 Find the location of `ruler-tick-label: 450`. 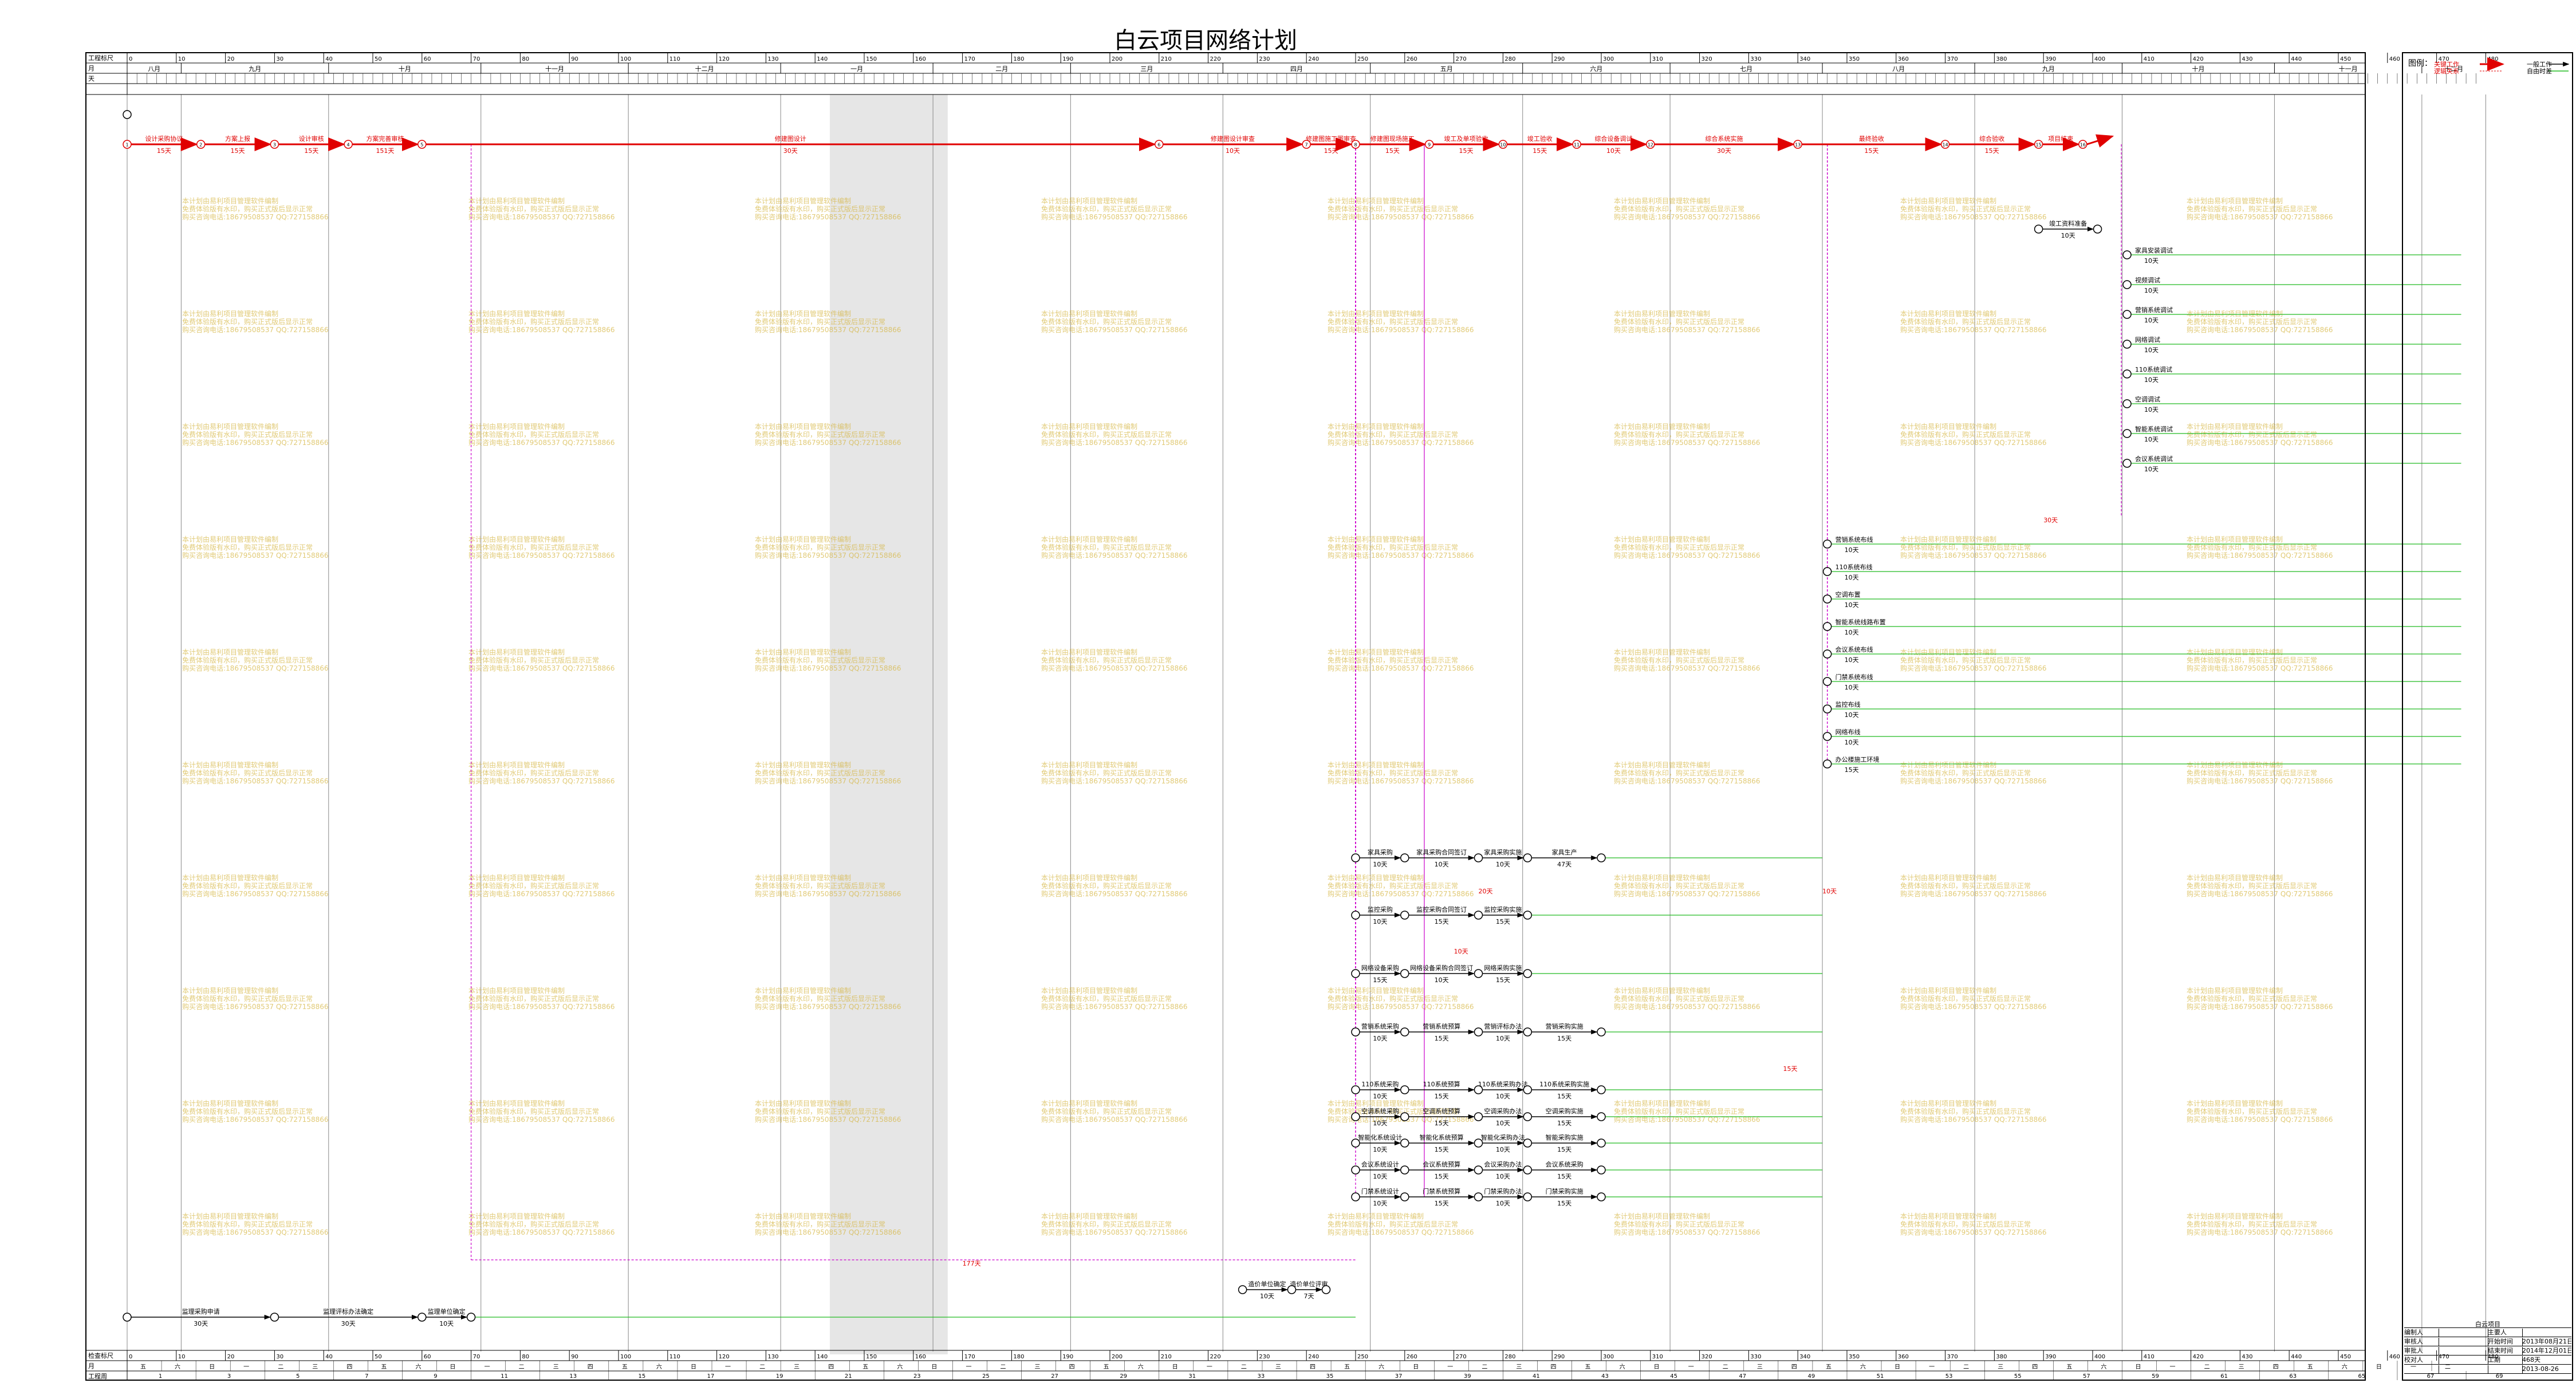

ruler-tick-label: 450 is located at coordinates (2345, 59).